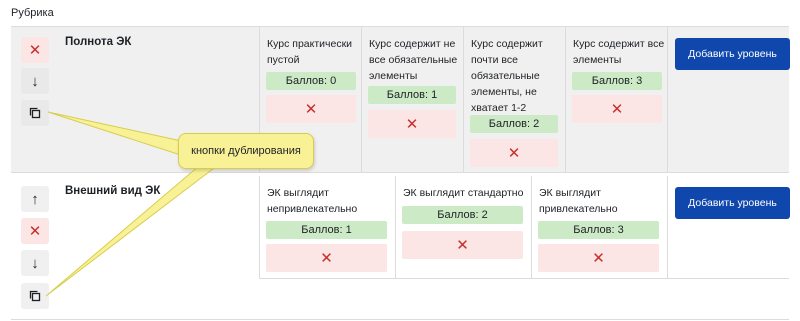 The width and height of the screenshot is (800, 321). Describe the element at coordinates (246, 151) in the screenshot. I see `duplicate-buttons-callout: кнопки дублирования` at that location.